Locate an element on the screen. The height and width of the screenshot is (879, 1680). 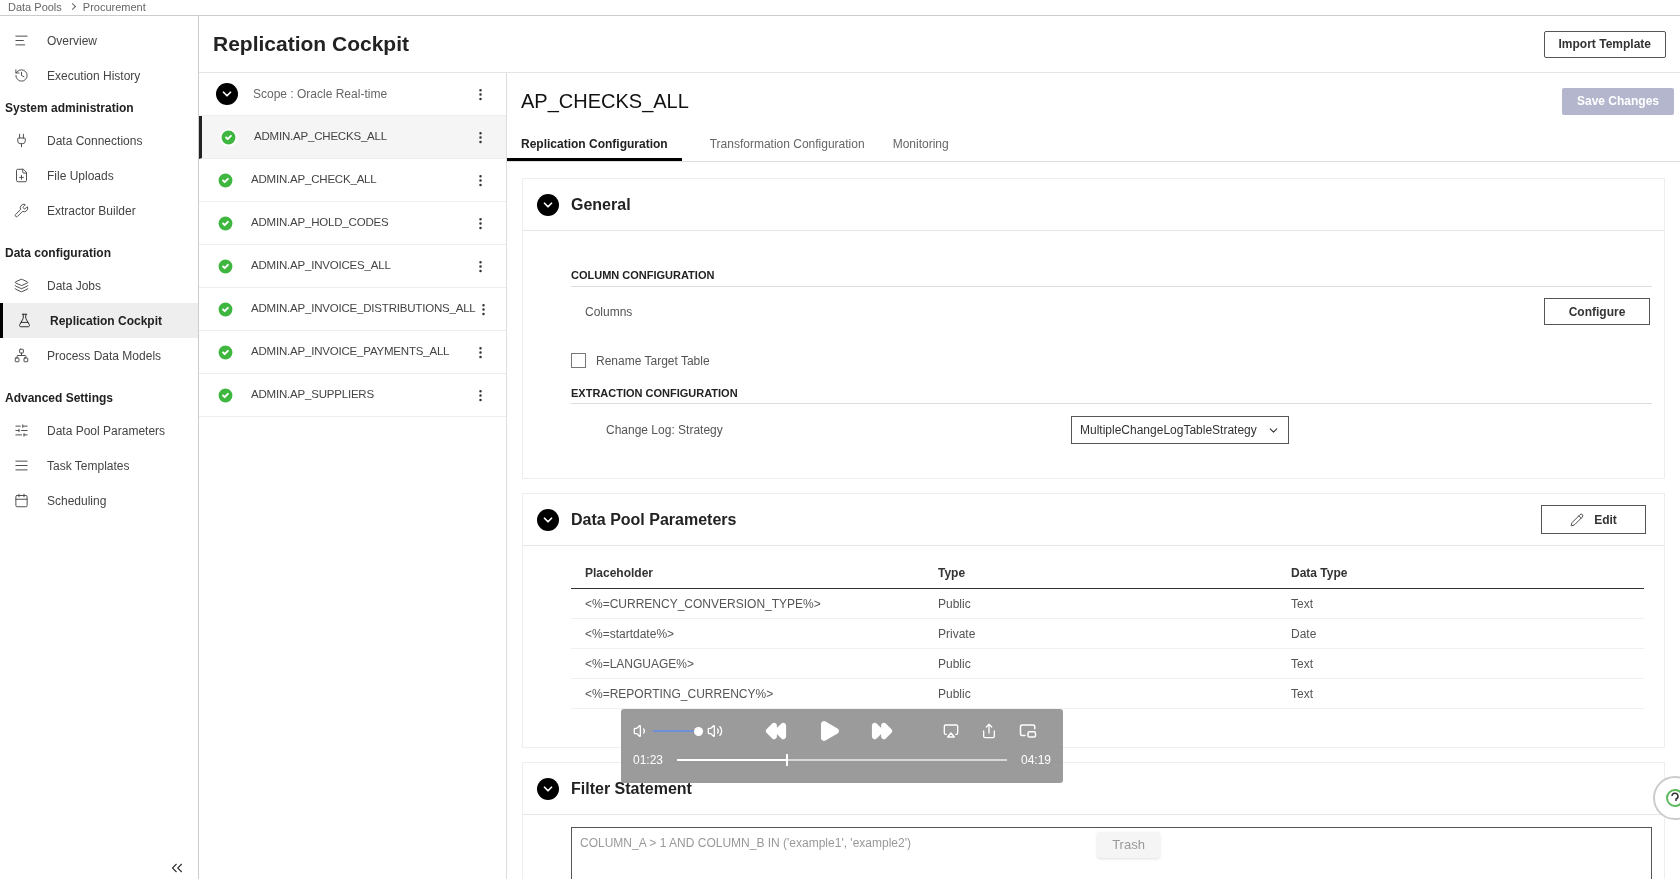
checkbox is located at coordinates (578, 360).